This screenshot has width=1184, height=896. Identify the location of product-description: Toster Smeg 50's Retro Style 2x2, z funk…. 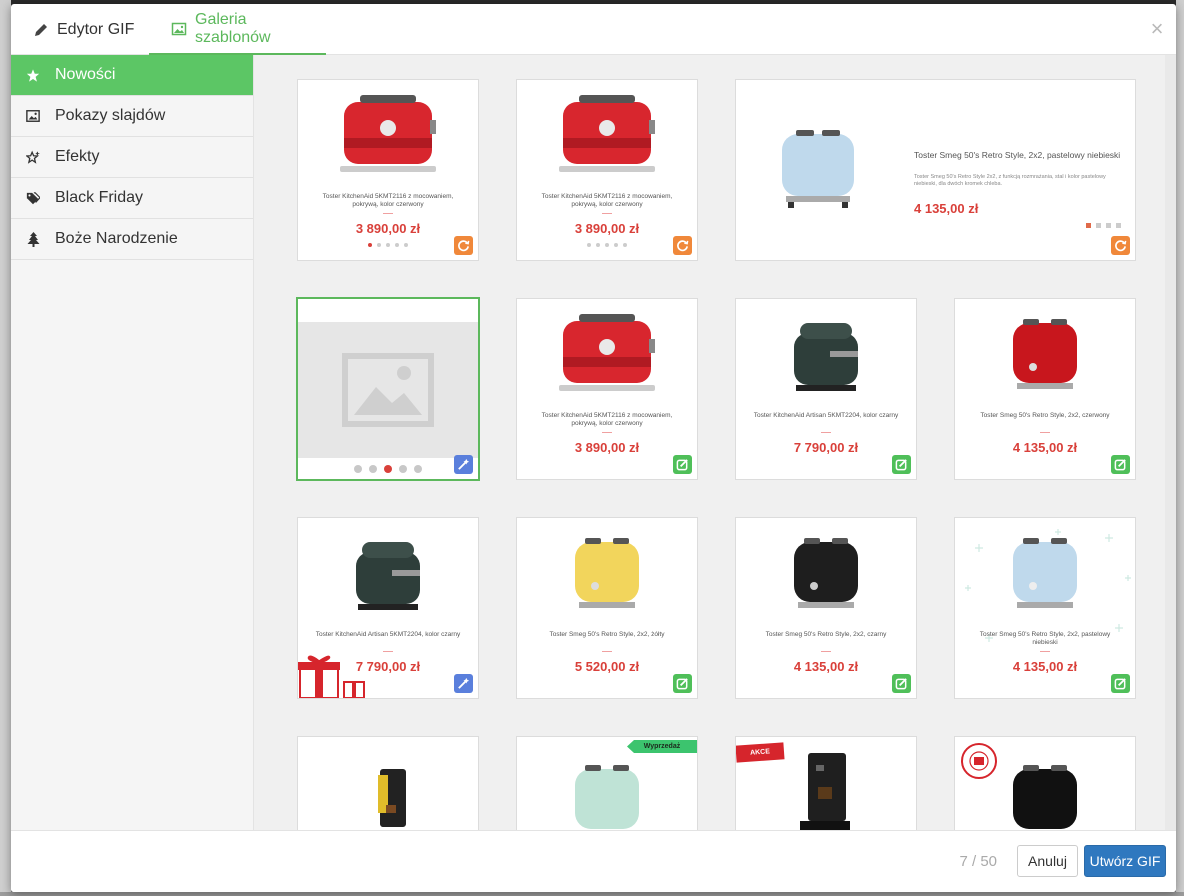
(1010, 180).